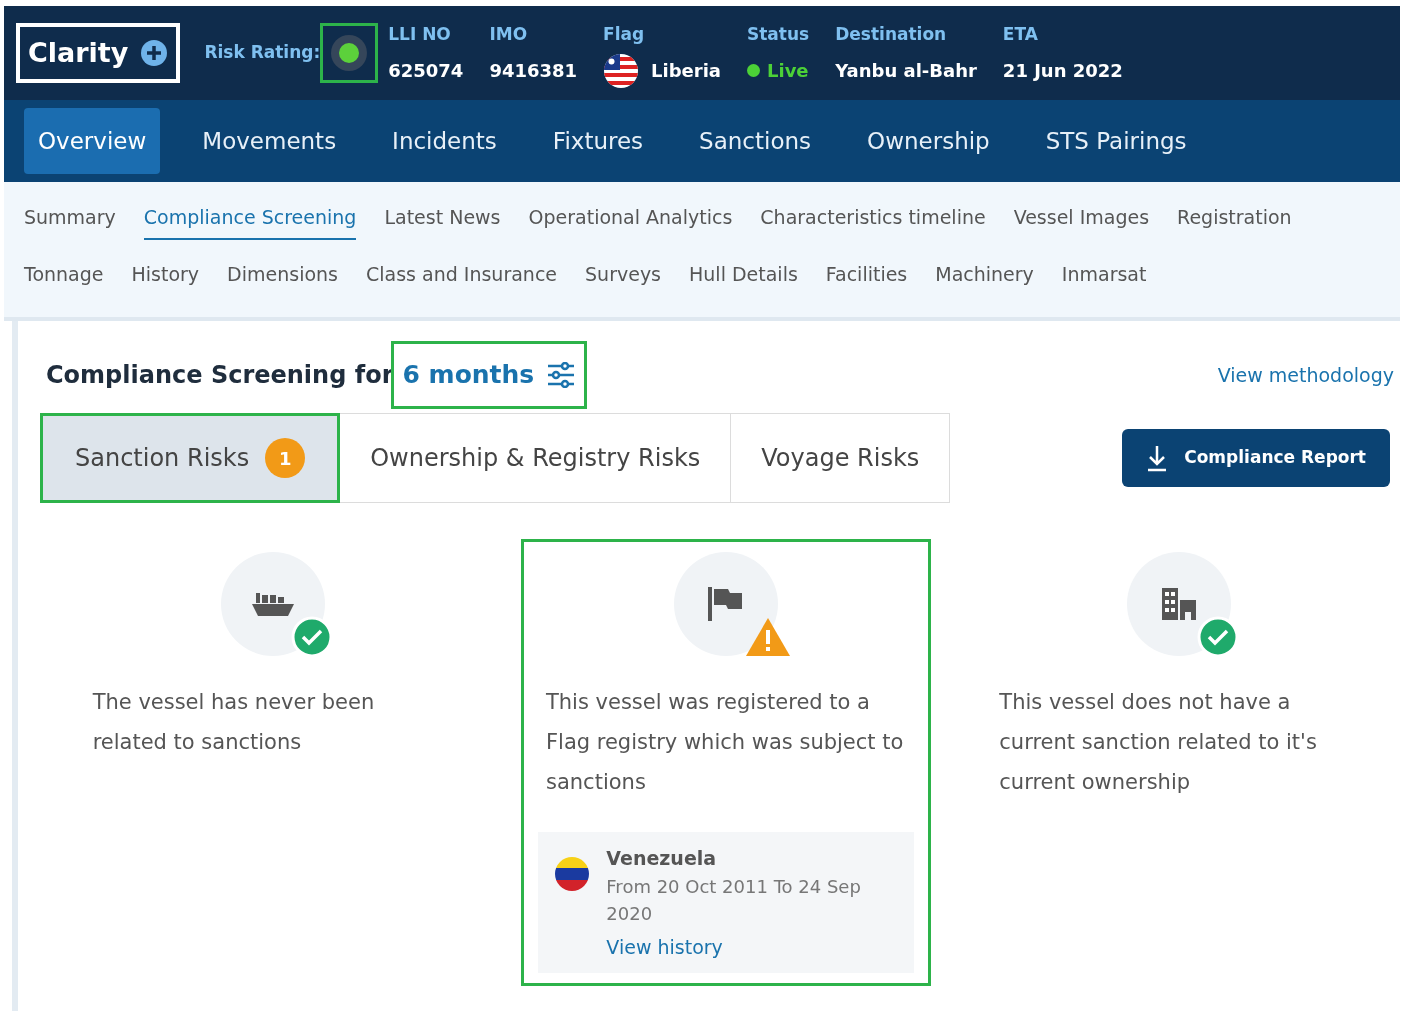  I want to click on plus-icon, so click(154, 53).